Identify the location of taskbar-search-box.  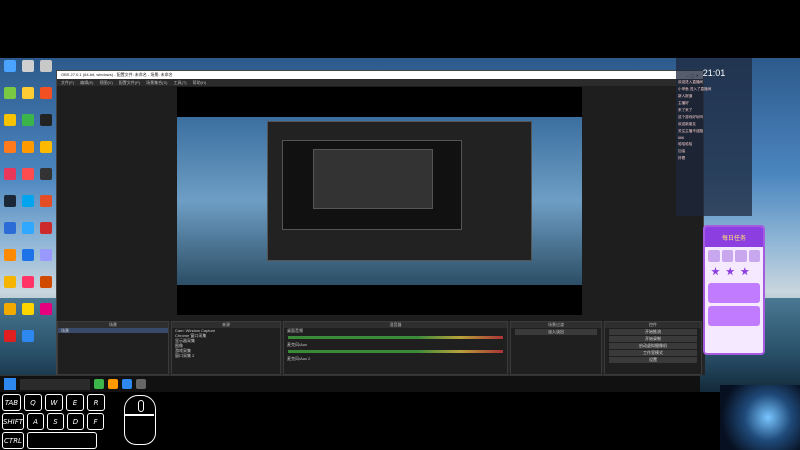
(55, 384).